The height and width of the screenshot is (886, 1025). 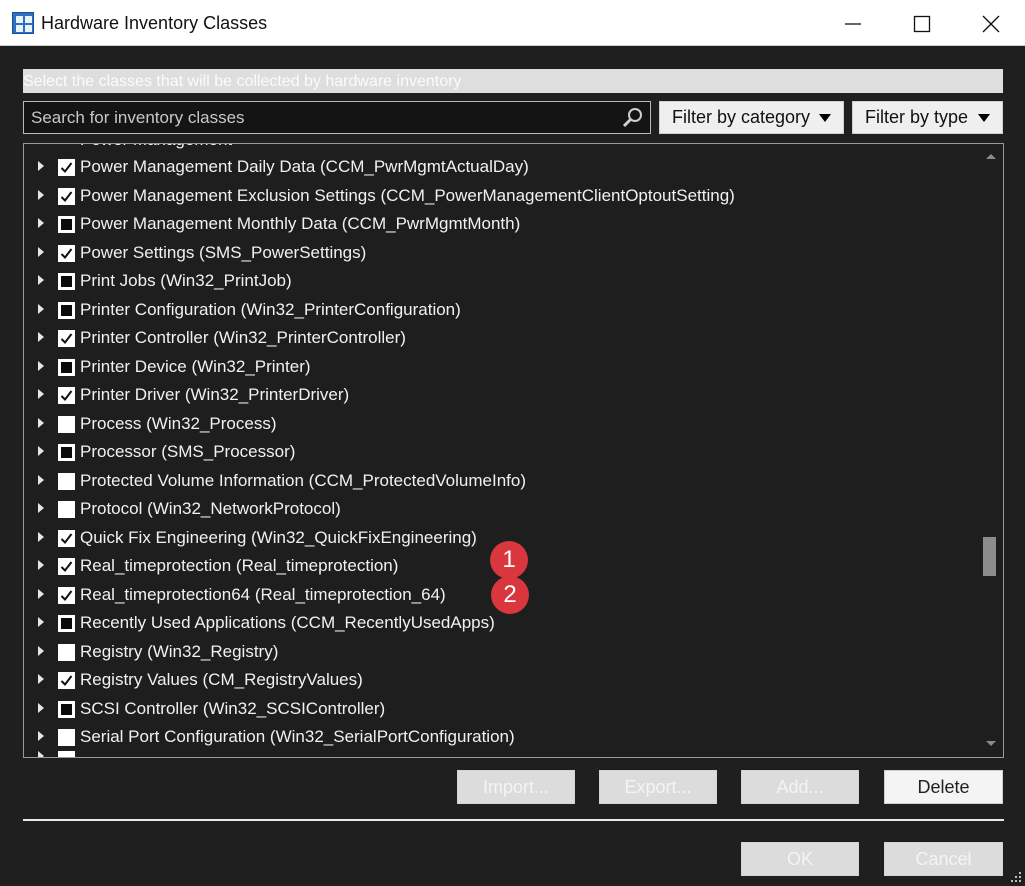 What do you see at coordinates (215, 394) in the screenshot?
I see `list-item-label: Printer Driver (Win32_PrinterDriver)` at bounding box center [215, 394].